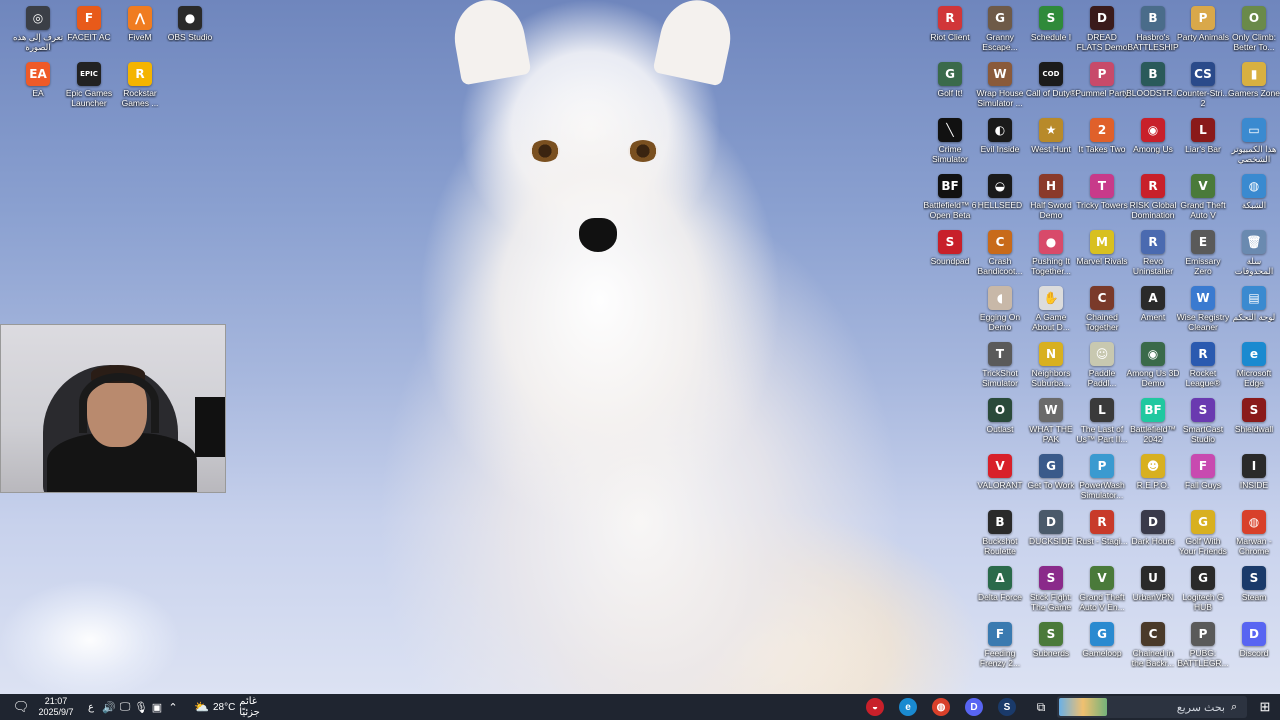 The width and height of the screenshot is (1280, 720). I want to click on desktop-icon-microsoft-edge: e Microsoft Edge, so click(1253, 365).